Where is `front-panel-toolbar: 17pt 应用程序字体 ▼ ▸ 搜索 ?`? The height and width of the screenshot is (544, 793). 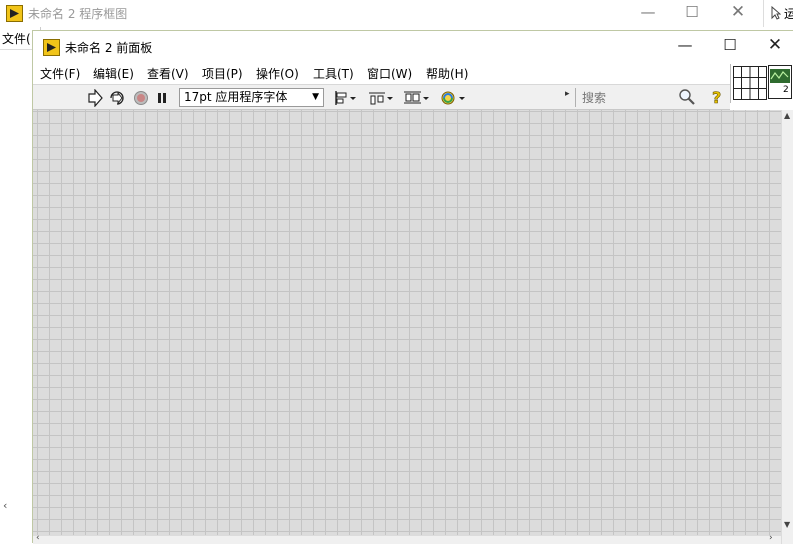 front-panel-toolbar: 17pt 应用程序字体 ▼ ▸ 搜索 ? is located at coordinates (381, 97).